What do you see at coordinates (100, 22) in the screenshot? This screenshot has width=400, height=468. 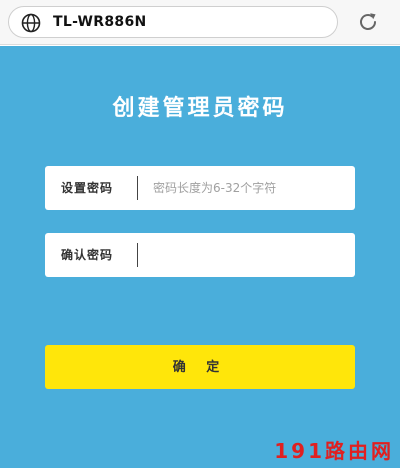 I see `address-text: TL-WR886N` at bounding box center [100, 22].